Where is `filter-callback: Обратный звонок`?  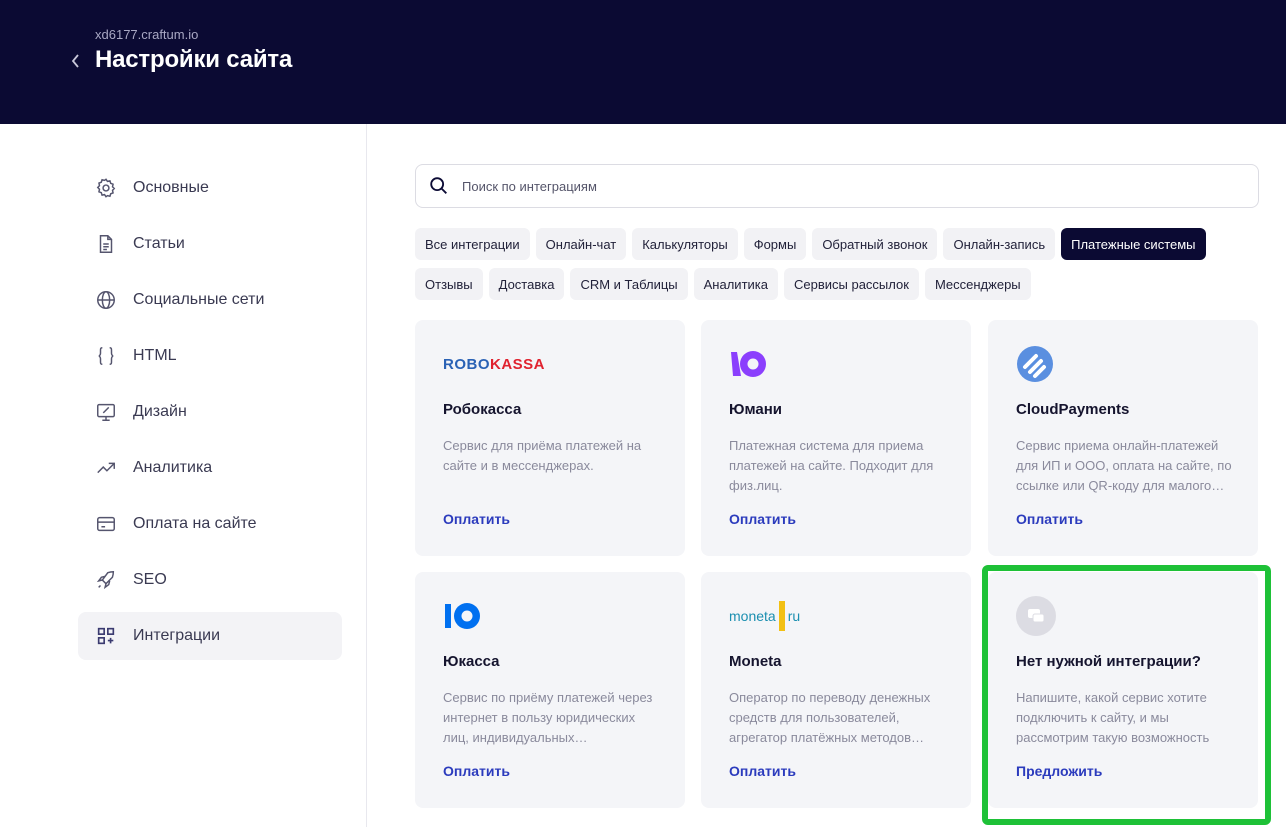
filter-callback: Обратный звонок is located at coordinates (875, 244).